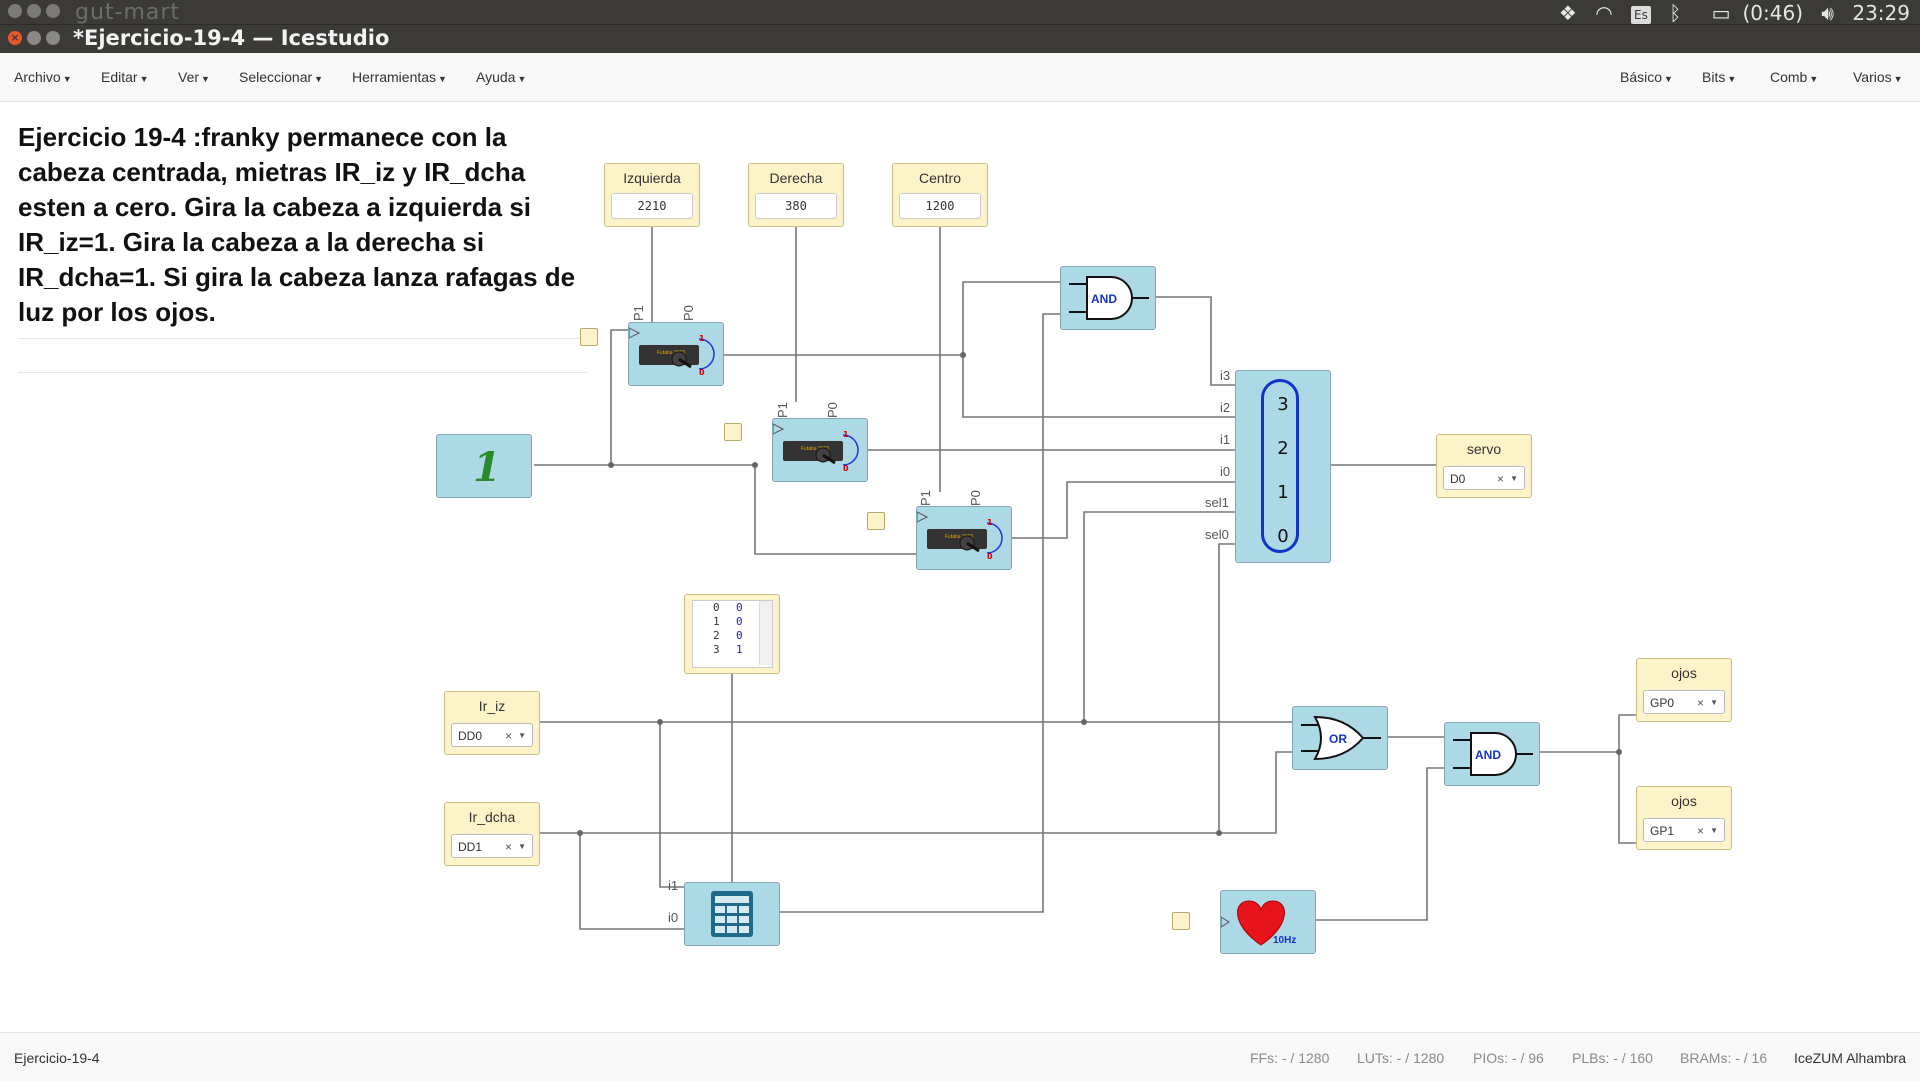 This screenshot has height=1081, width=1920. Describe the element at coordinates (796, 178) in the screenshot. I see `constant-label: Derecha` at that location.